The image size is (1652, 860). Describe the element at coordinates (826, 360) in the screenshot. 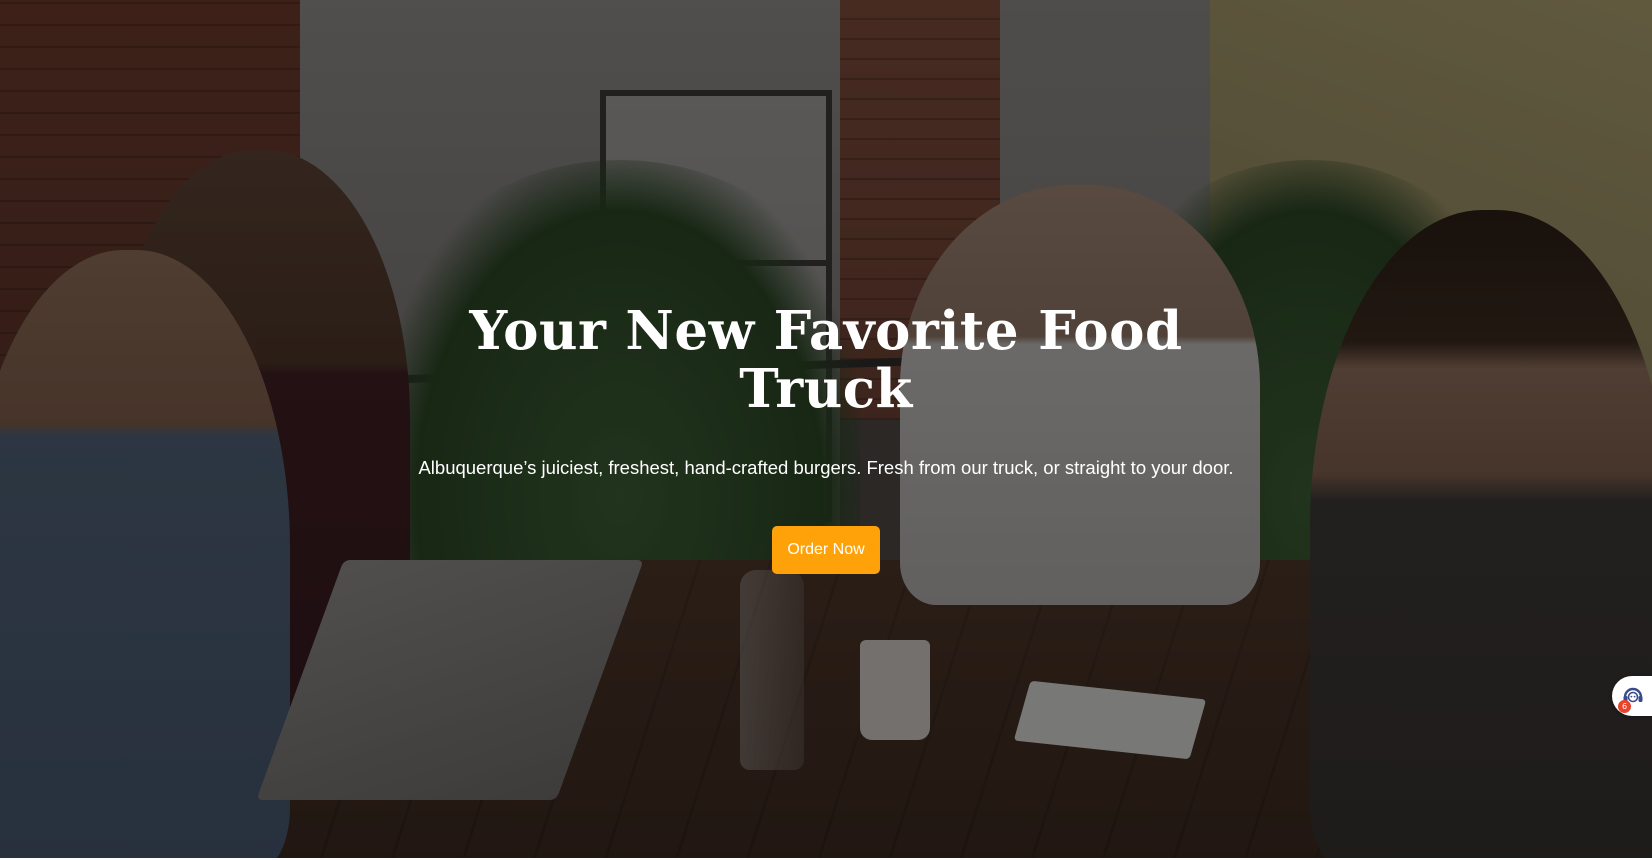

I see `hero-title: Your New Favorite Food Truck` at that location.